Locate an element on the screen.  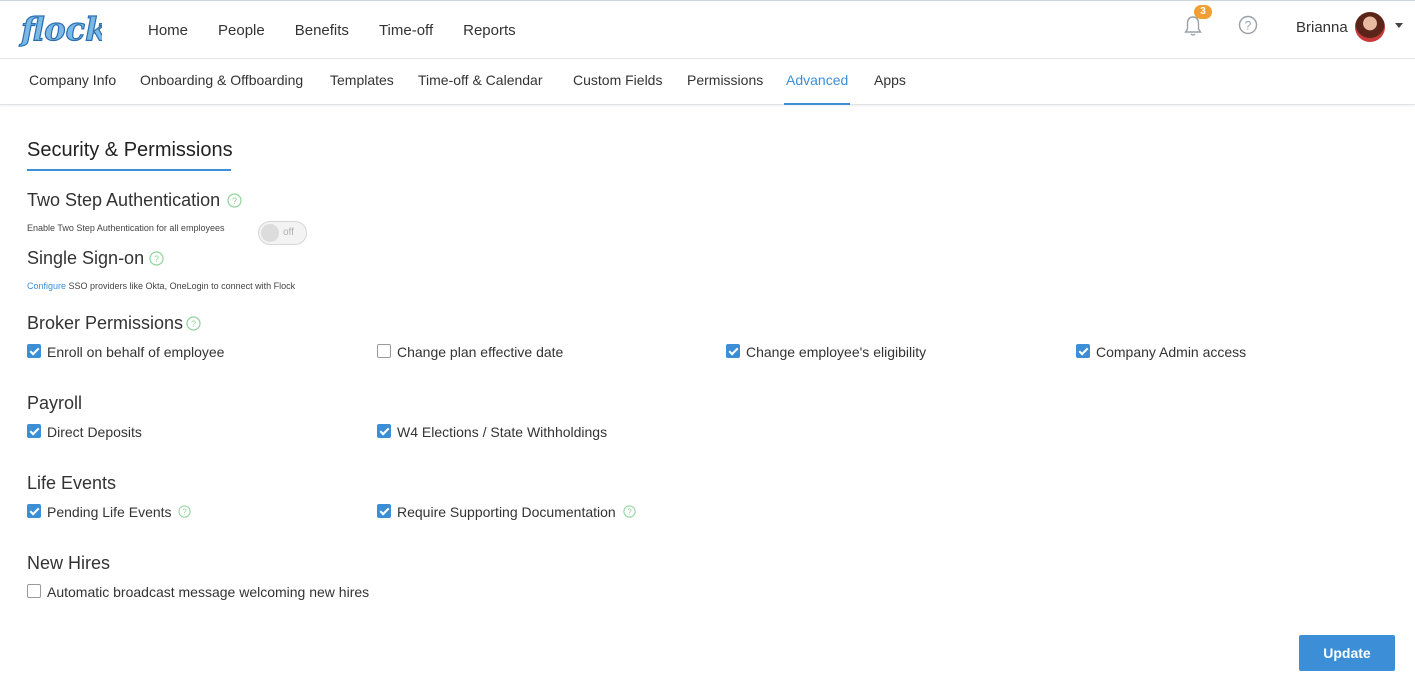
w4-elections-label: W4 Elections / State Withholdings is located at coordinates (502, 432).